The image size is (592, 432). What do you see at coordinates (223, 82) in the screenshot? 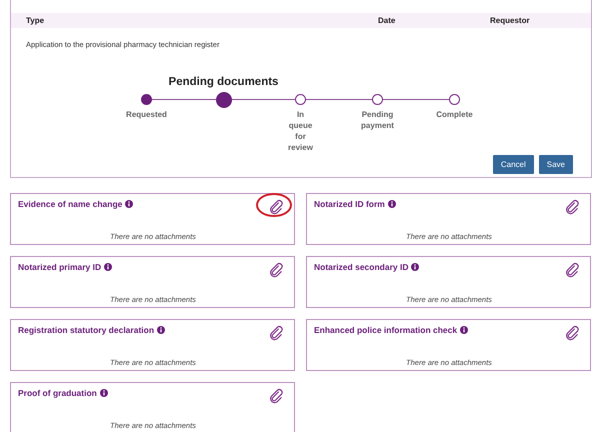
I see `step-title: Pending documents` at bounding box center [223, 82].